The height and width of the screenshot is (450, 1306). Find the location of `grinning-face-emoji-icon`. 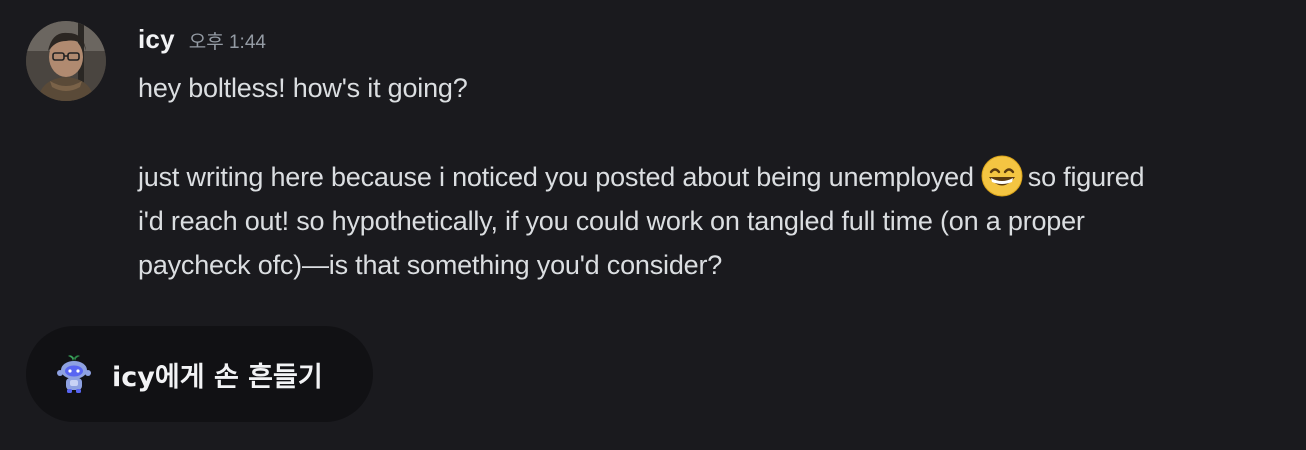

grinning-face-emoji-icon is located at coordinates (1002, 176).